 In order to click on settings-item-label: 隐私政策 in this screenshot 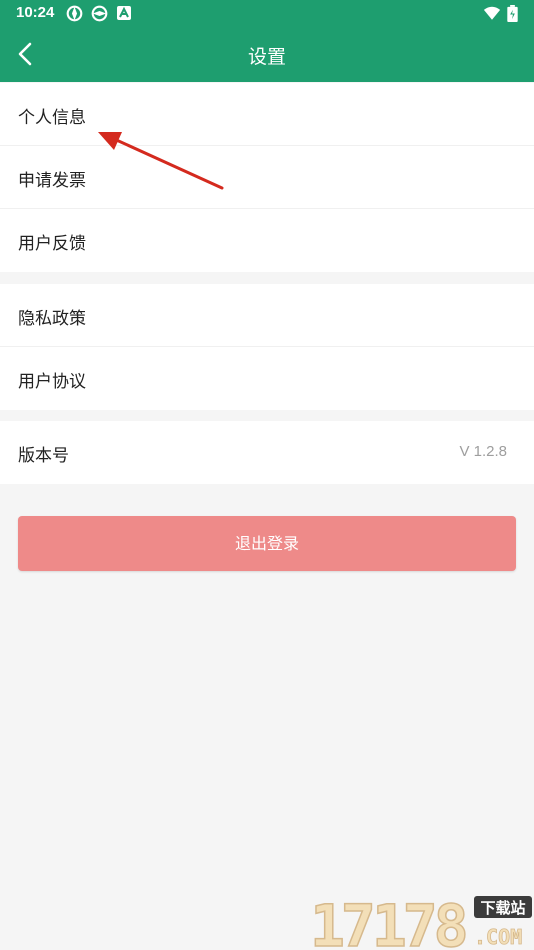, I will do `click(52, 319)`.